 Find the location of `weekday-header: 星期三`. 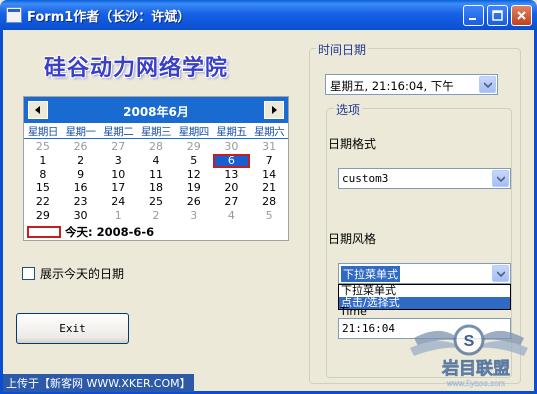

weekday-header: 星期三 is located at coordinates (155, 132).